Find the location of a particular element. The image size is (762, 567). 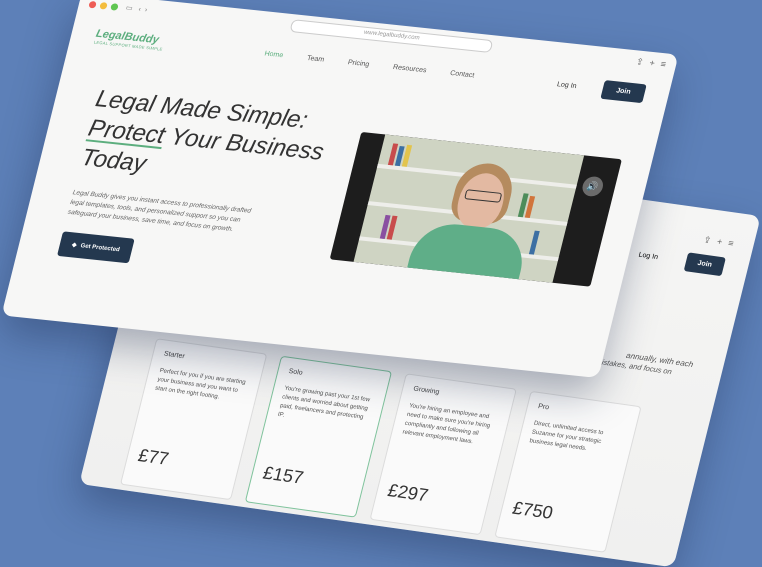

browser-actions: ⇪ + ≡ is located at coordinates (718, 242).